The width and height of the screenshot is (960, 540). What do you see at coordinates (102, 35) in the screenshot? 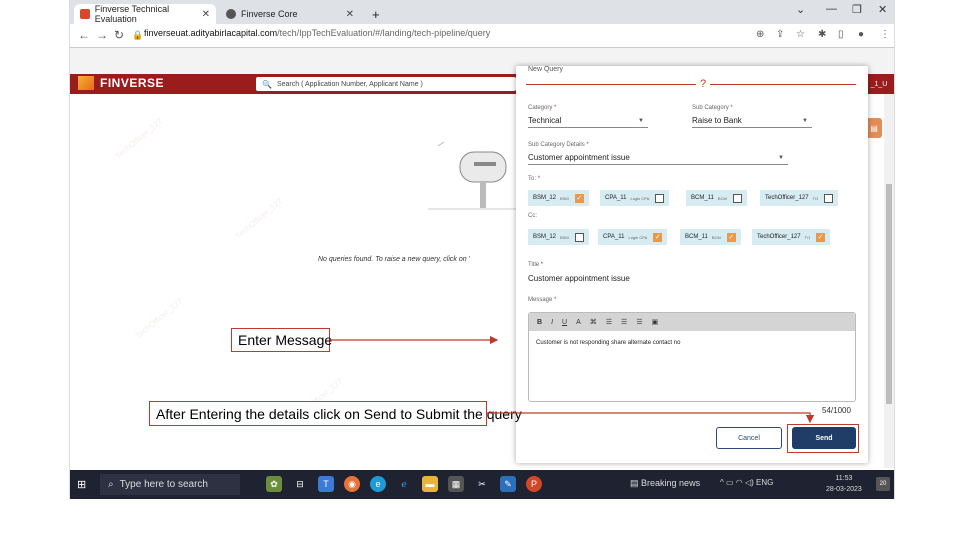
I see `forward-icon: →` at bounding box center [102, 35].